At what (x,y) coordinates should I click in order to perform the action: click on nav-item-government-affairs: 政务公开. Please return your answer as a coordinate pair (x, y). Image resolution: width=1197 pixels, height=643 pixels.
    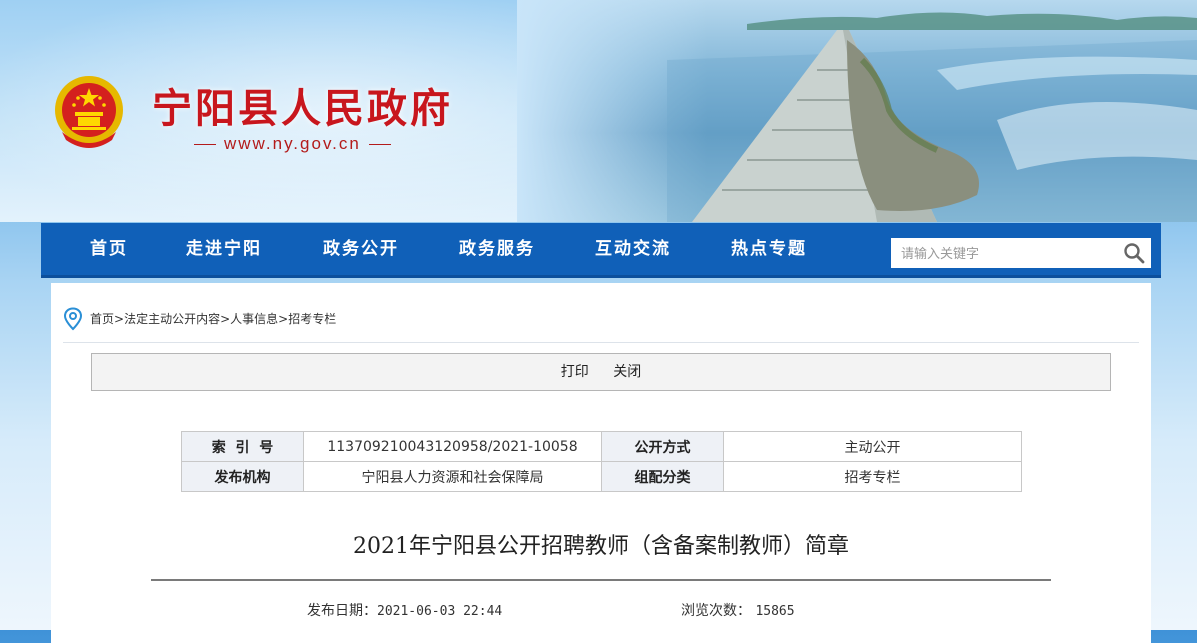
    Looking at the image, I should click on (361, 249).